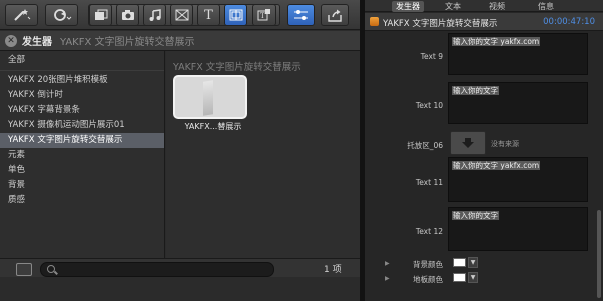  What do you see at coordinates (51, 269) in the screenshot?
I see `search-icon` at bounding box center [51, 269].